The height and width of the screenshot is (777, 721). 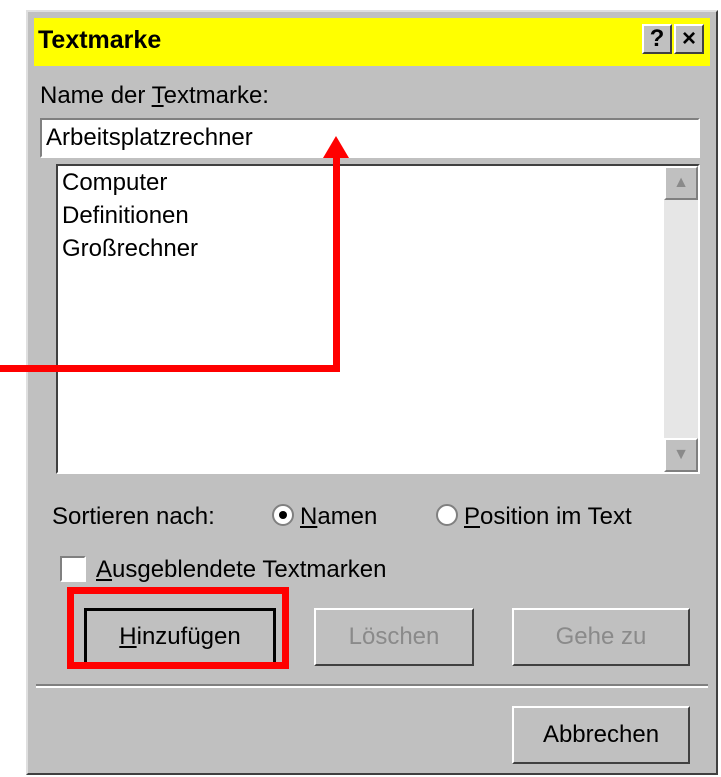 What do you see at coordinates (154, 95) in the screenshot?
I see `name-label: Name der Textmarke:` at bounding box center [154, 95].